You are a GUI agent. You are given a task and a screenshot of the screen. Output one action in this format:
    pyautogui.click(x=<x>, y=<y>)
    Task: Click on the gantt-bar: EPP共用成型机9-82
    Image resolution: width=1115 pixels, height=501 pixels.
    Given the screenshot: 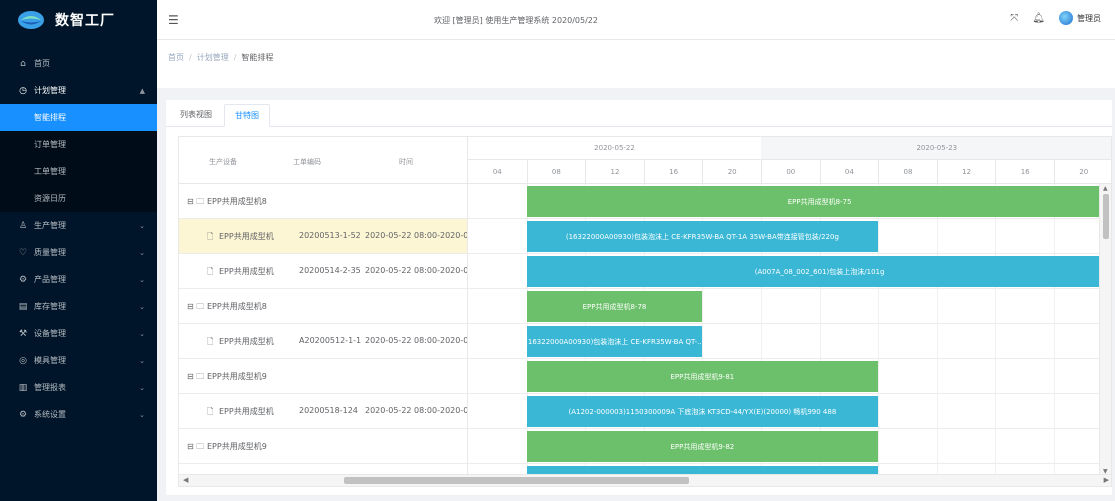 What is the action you would take?
    pyautogui.click(x=702, y=446)
    